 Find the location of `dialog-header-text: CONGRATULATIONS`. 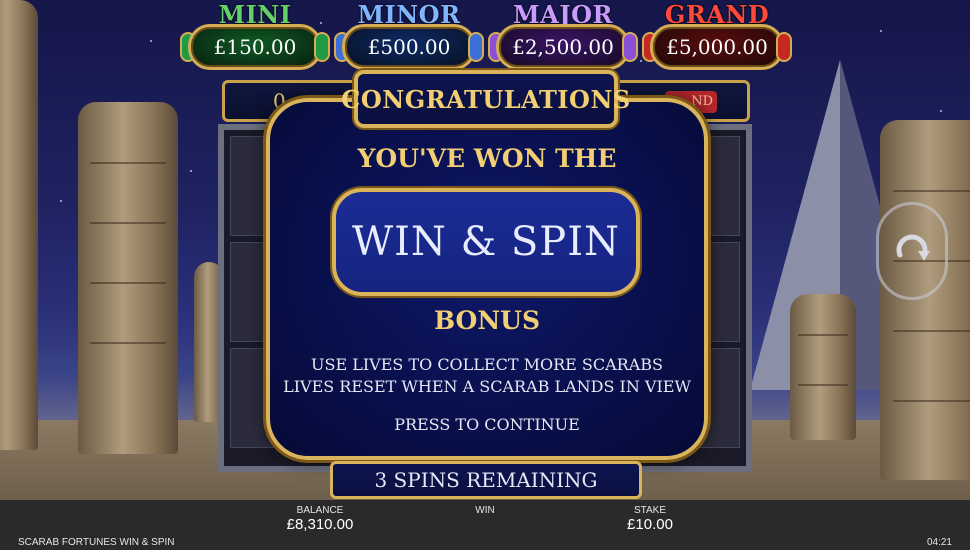

dialog-header-text: CONGRATULATIONS is located at coordinates (486, 99).